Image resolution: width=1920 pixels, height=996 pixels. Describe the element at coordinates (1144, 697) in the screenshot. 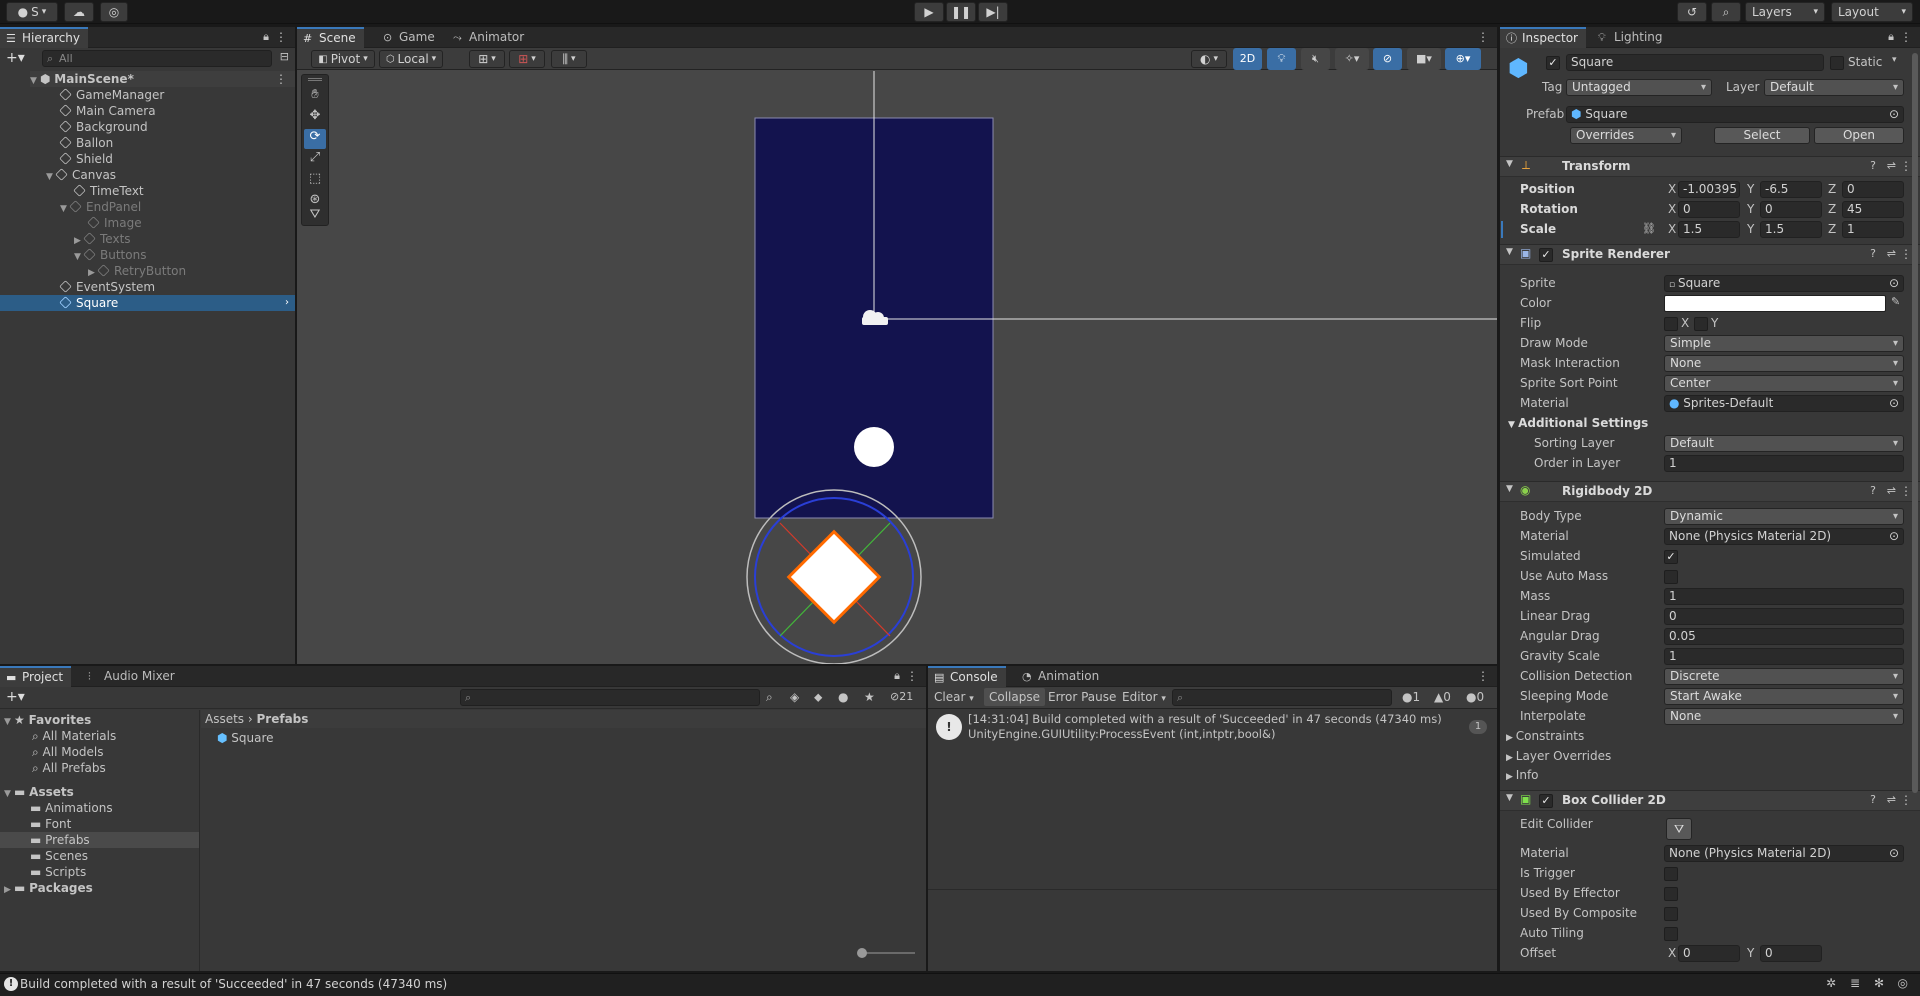

I see `editor-dropdown: Editor ▾` at that location.